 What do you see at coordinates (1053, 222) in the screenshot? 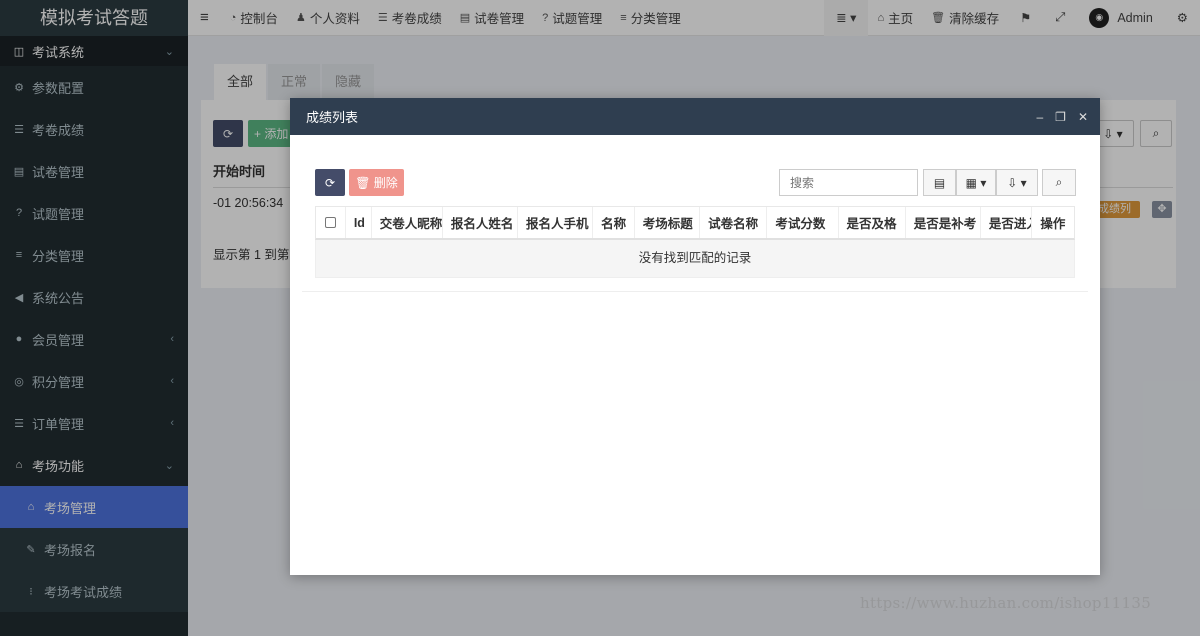
I see `column-header-11: 操作` at bounding box center [1053, 222].